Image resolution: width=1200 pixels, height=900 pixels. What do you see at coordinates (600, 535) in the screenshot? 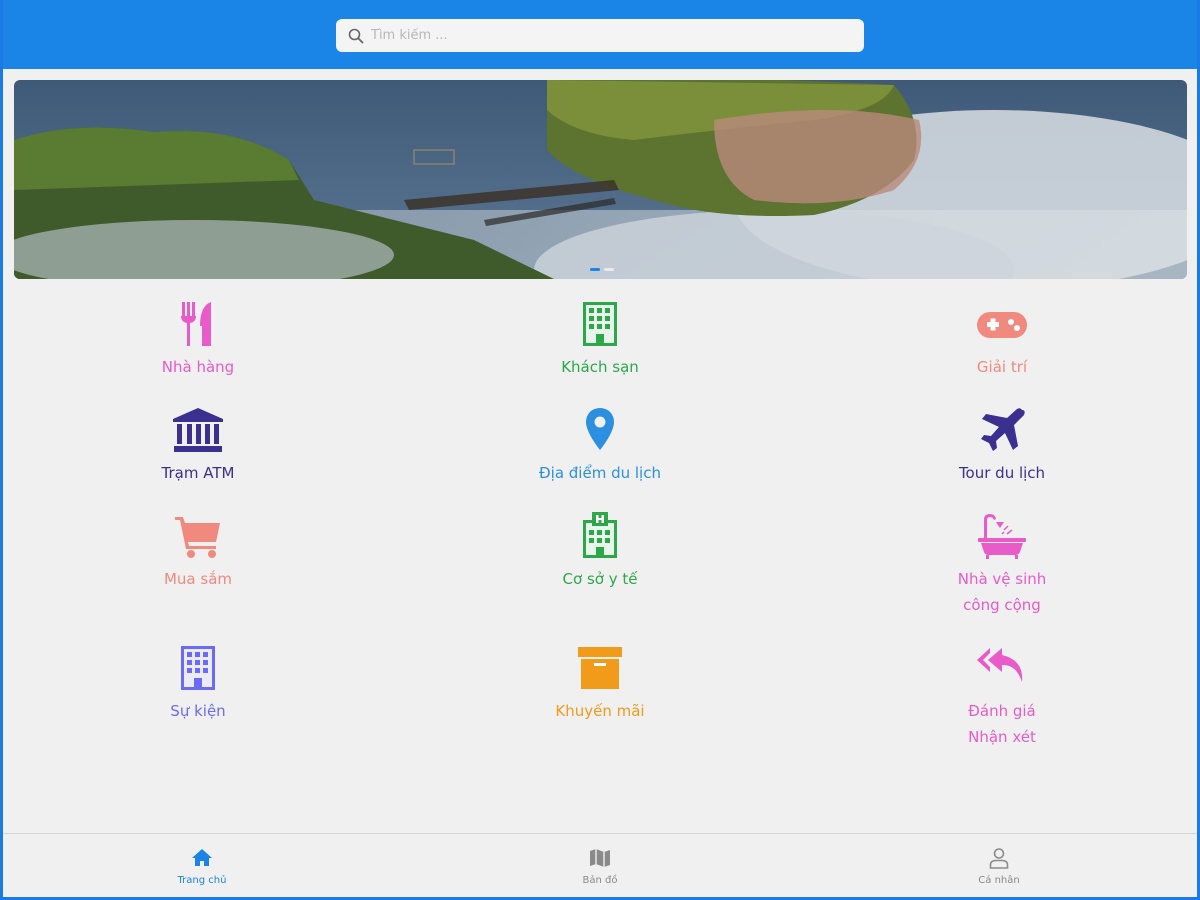
I see `hospital-icon` at bounding box center [600, 535].